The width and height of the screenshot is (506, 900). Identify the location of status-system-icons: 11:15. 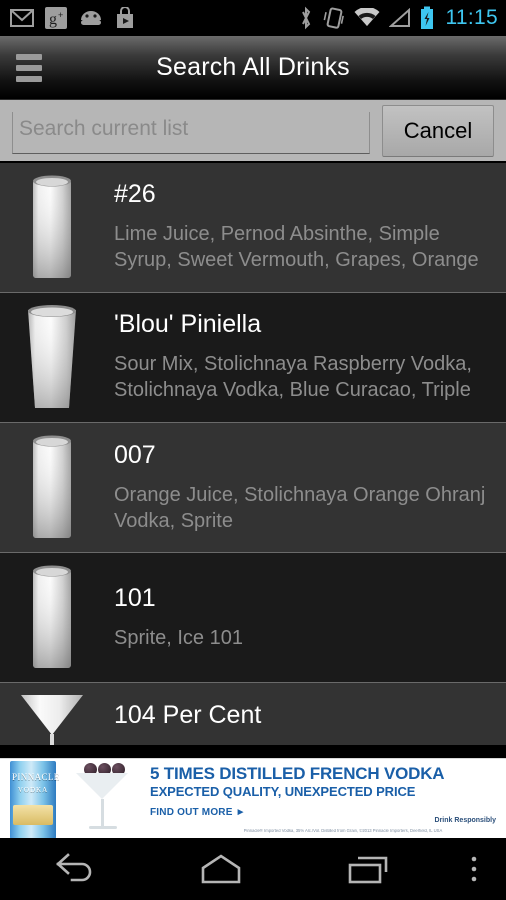
(398, 18).